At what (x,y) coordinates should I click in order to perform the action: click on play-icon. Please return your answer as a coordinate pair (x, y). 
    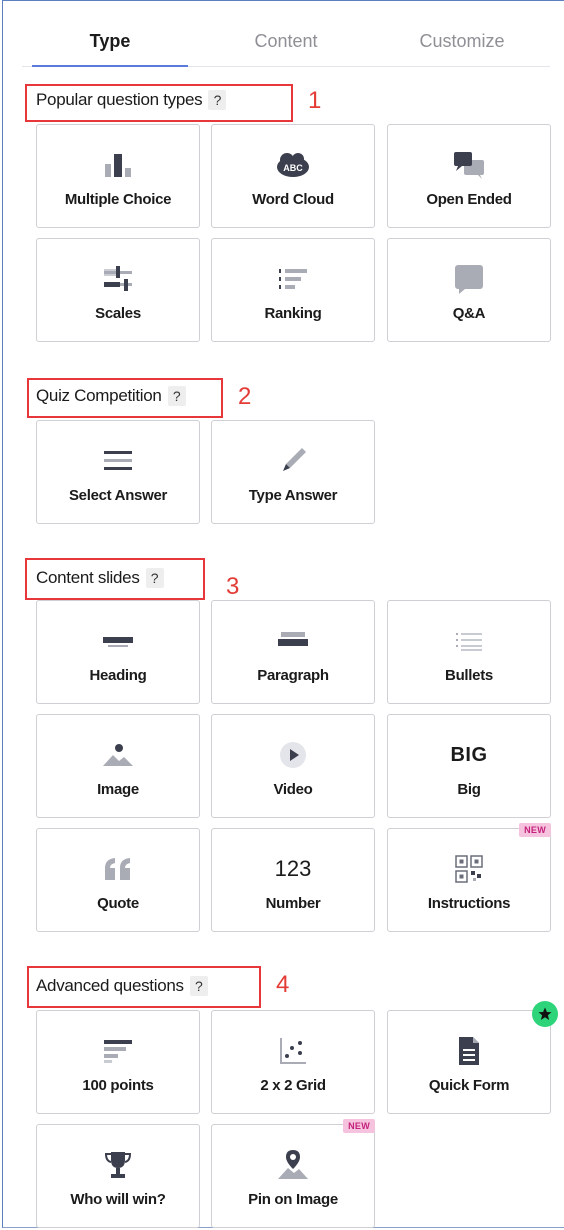
    Looking at the image, I should click on (293, 755).